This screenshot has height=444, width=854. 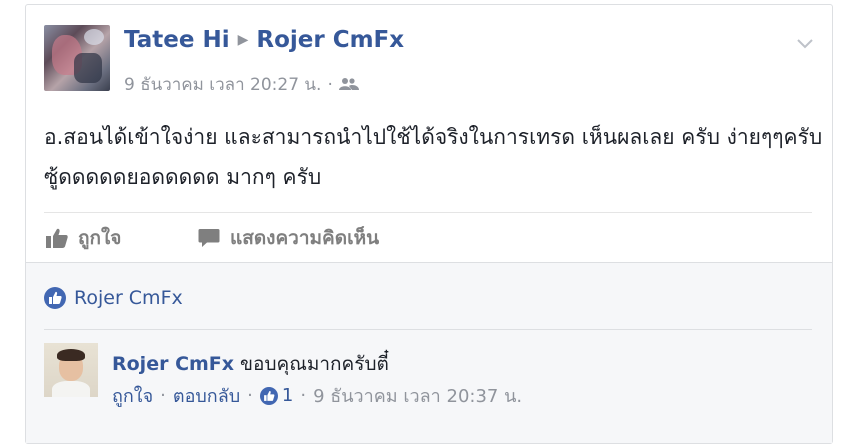 I want to click on like-label: ถูกใจ, so click(x=100, y=238).